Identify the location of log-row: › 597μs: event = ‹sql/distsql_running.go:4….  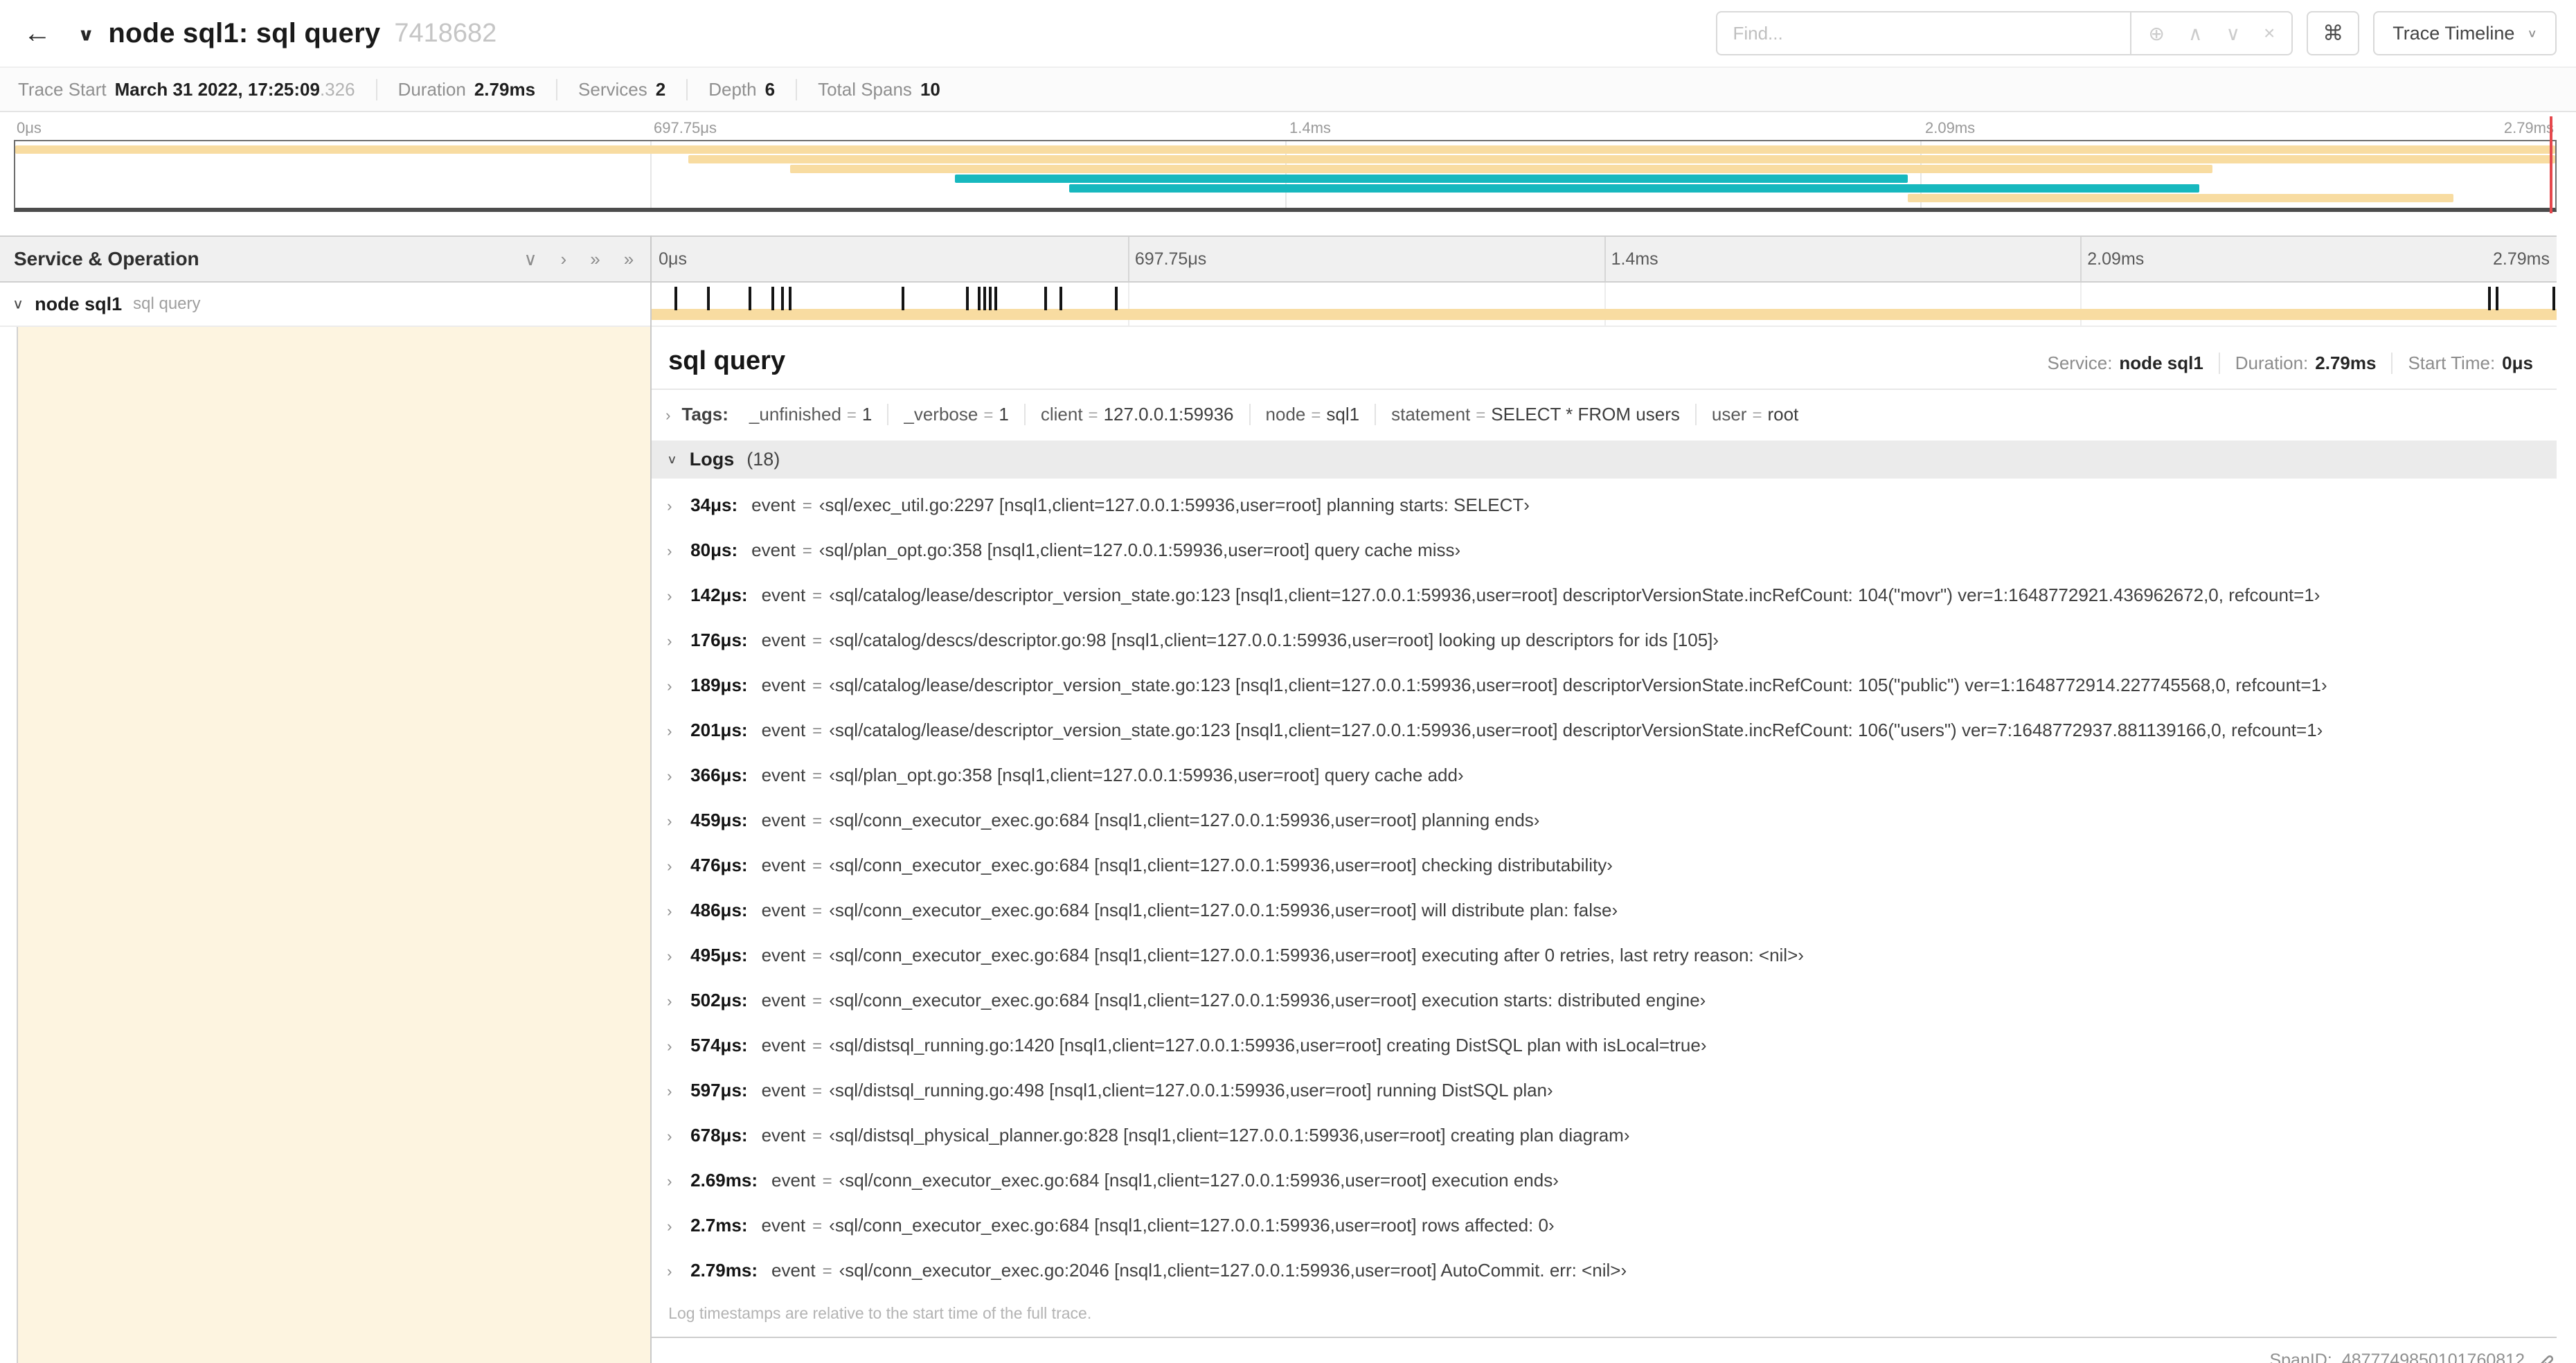
(1606, 1091).